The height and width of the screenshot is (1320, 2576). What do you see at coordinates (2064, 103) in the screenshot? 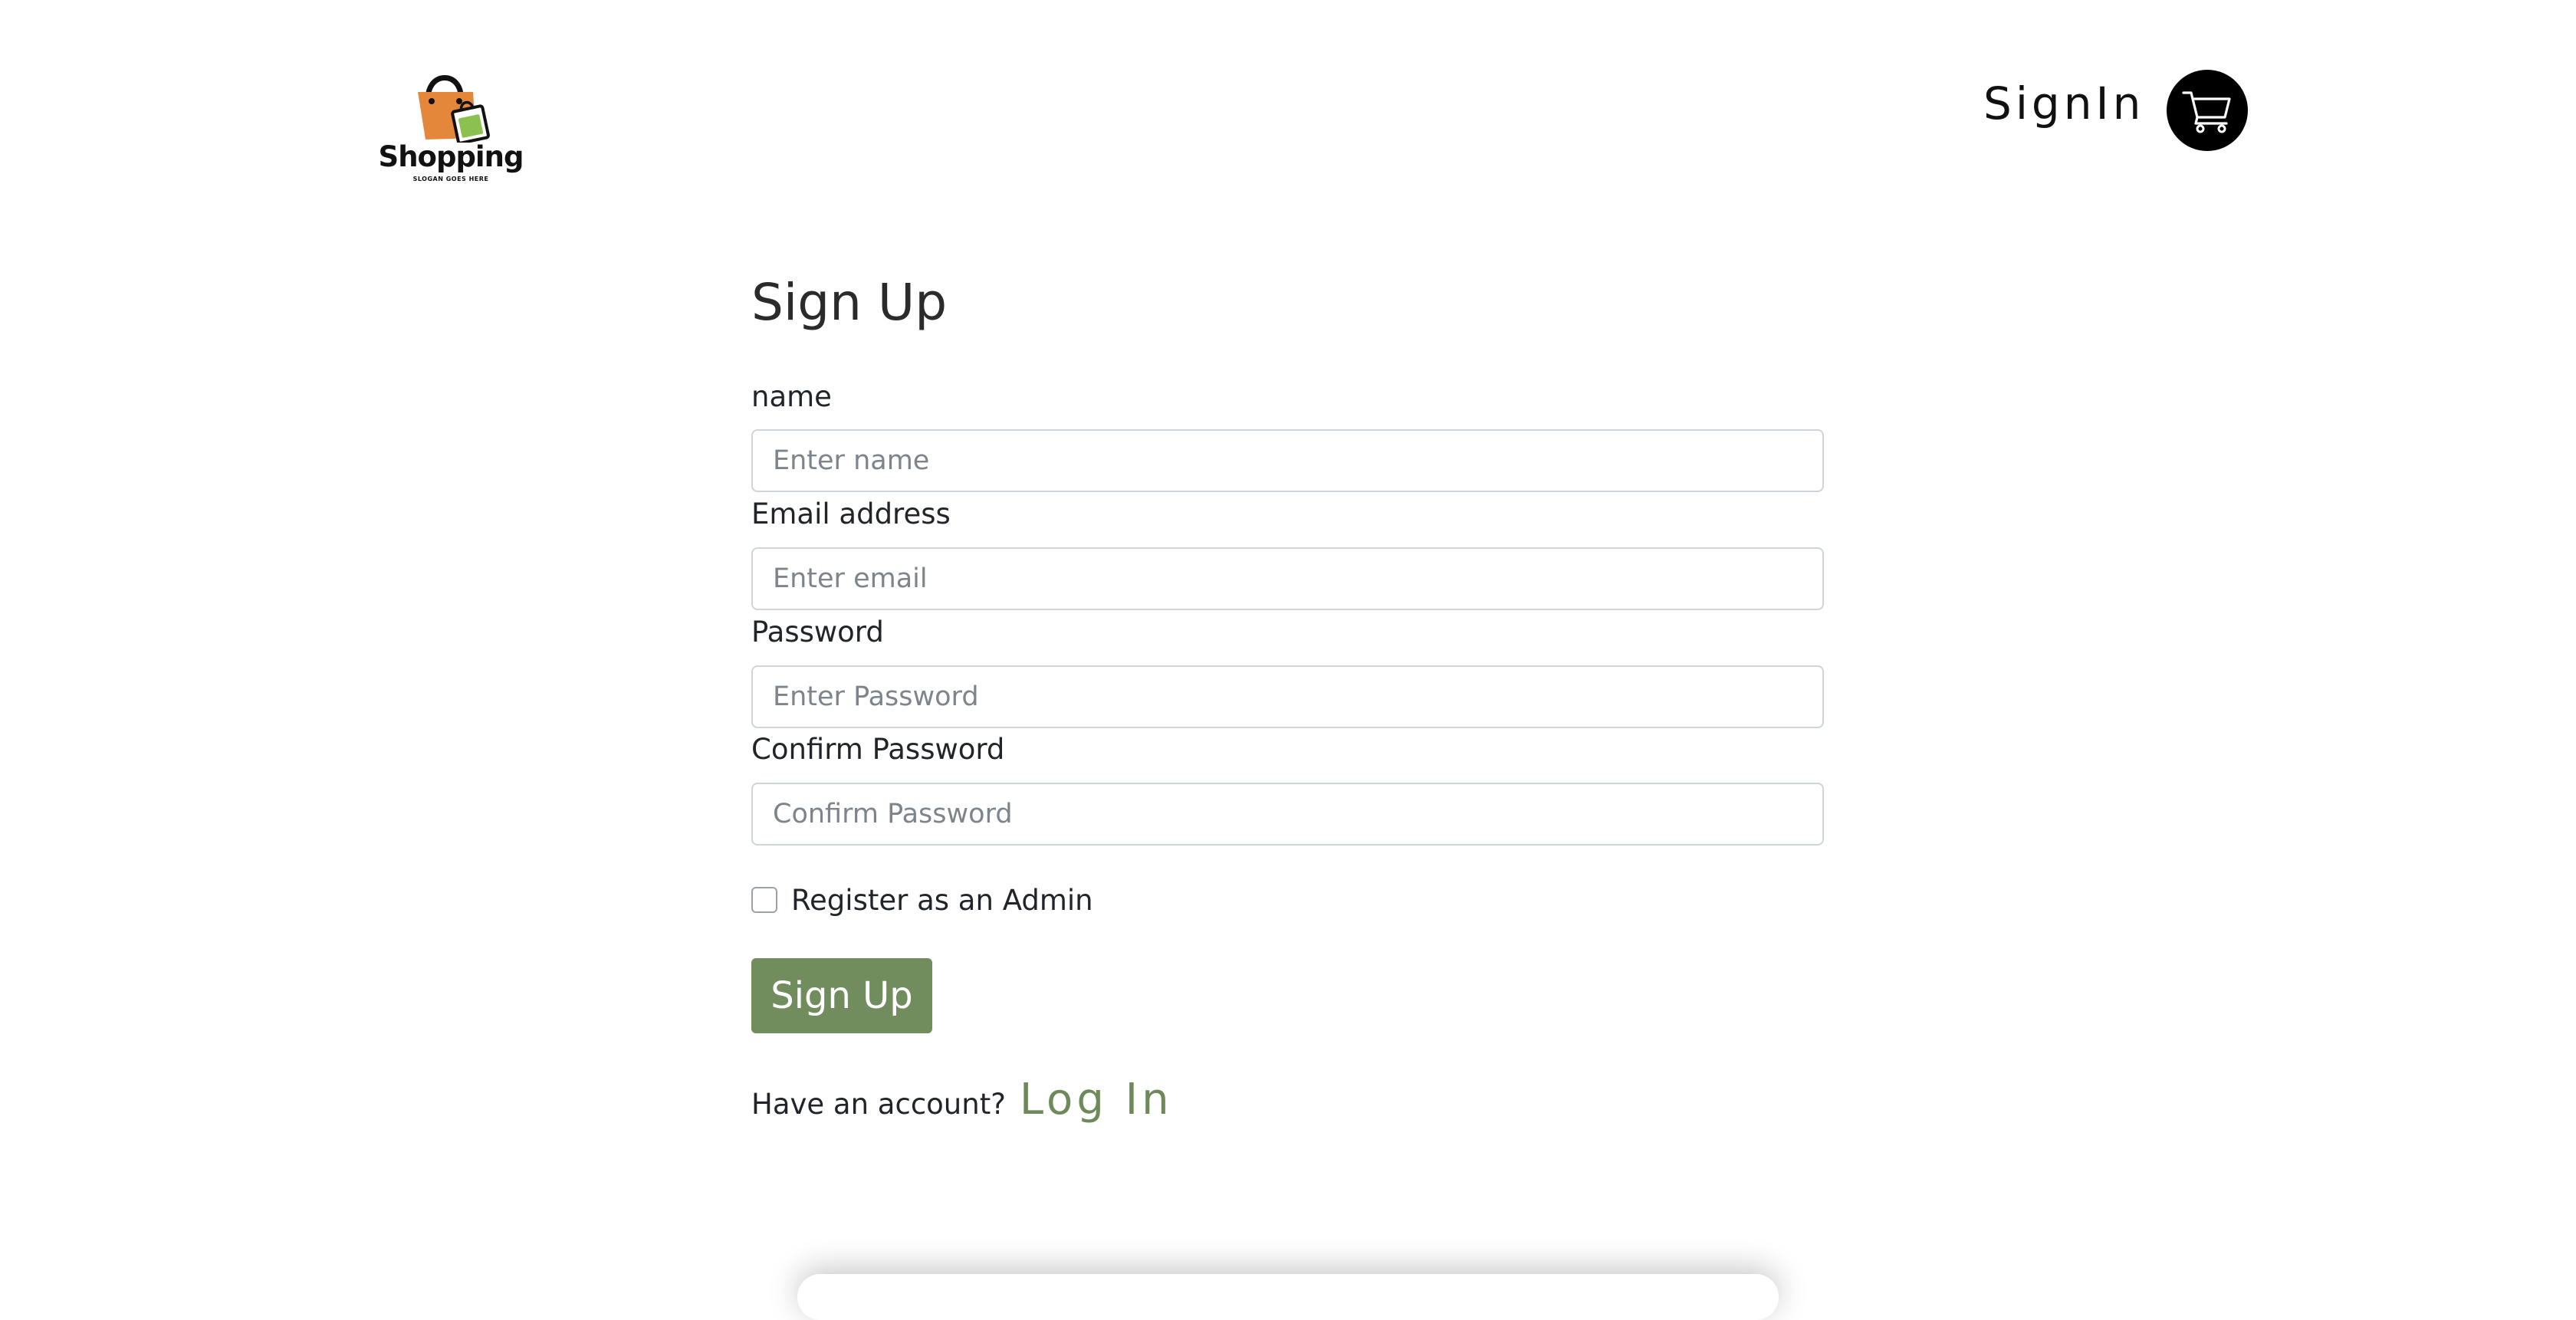
I see `nav-signin-link: SignIn` at bounding box center [2064, 103].